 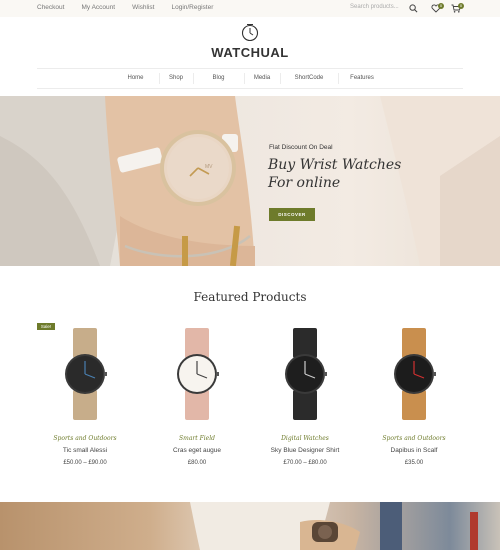 I want to click on product-category: Digital Watches, so click(x=305, y=438).